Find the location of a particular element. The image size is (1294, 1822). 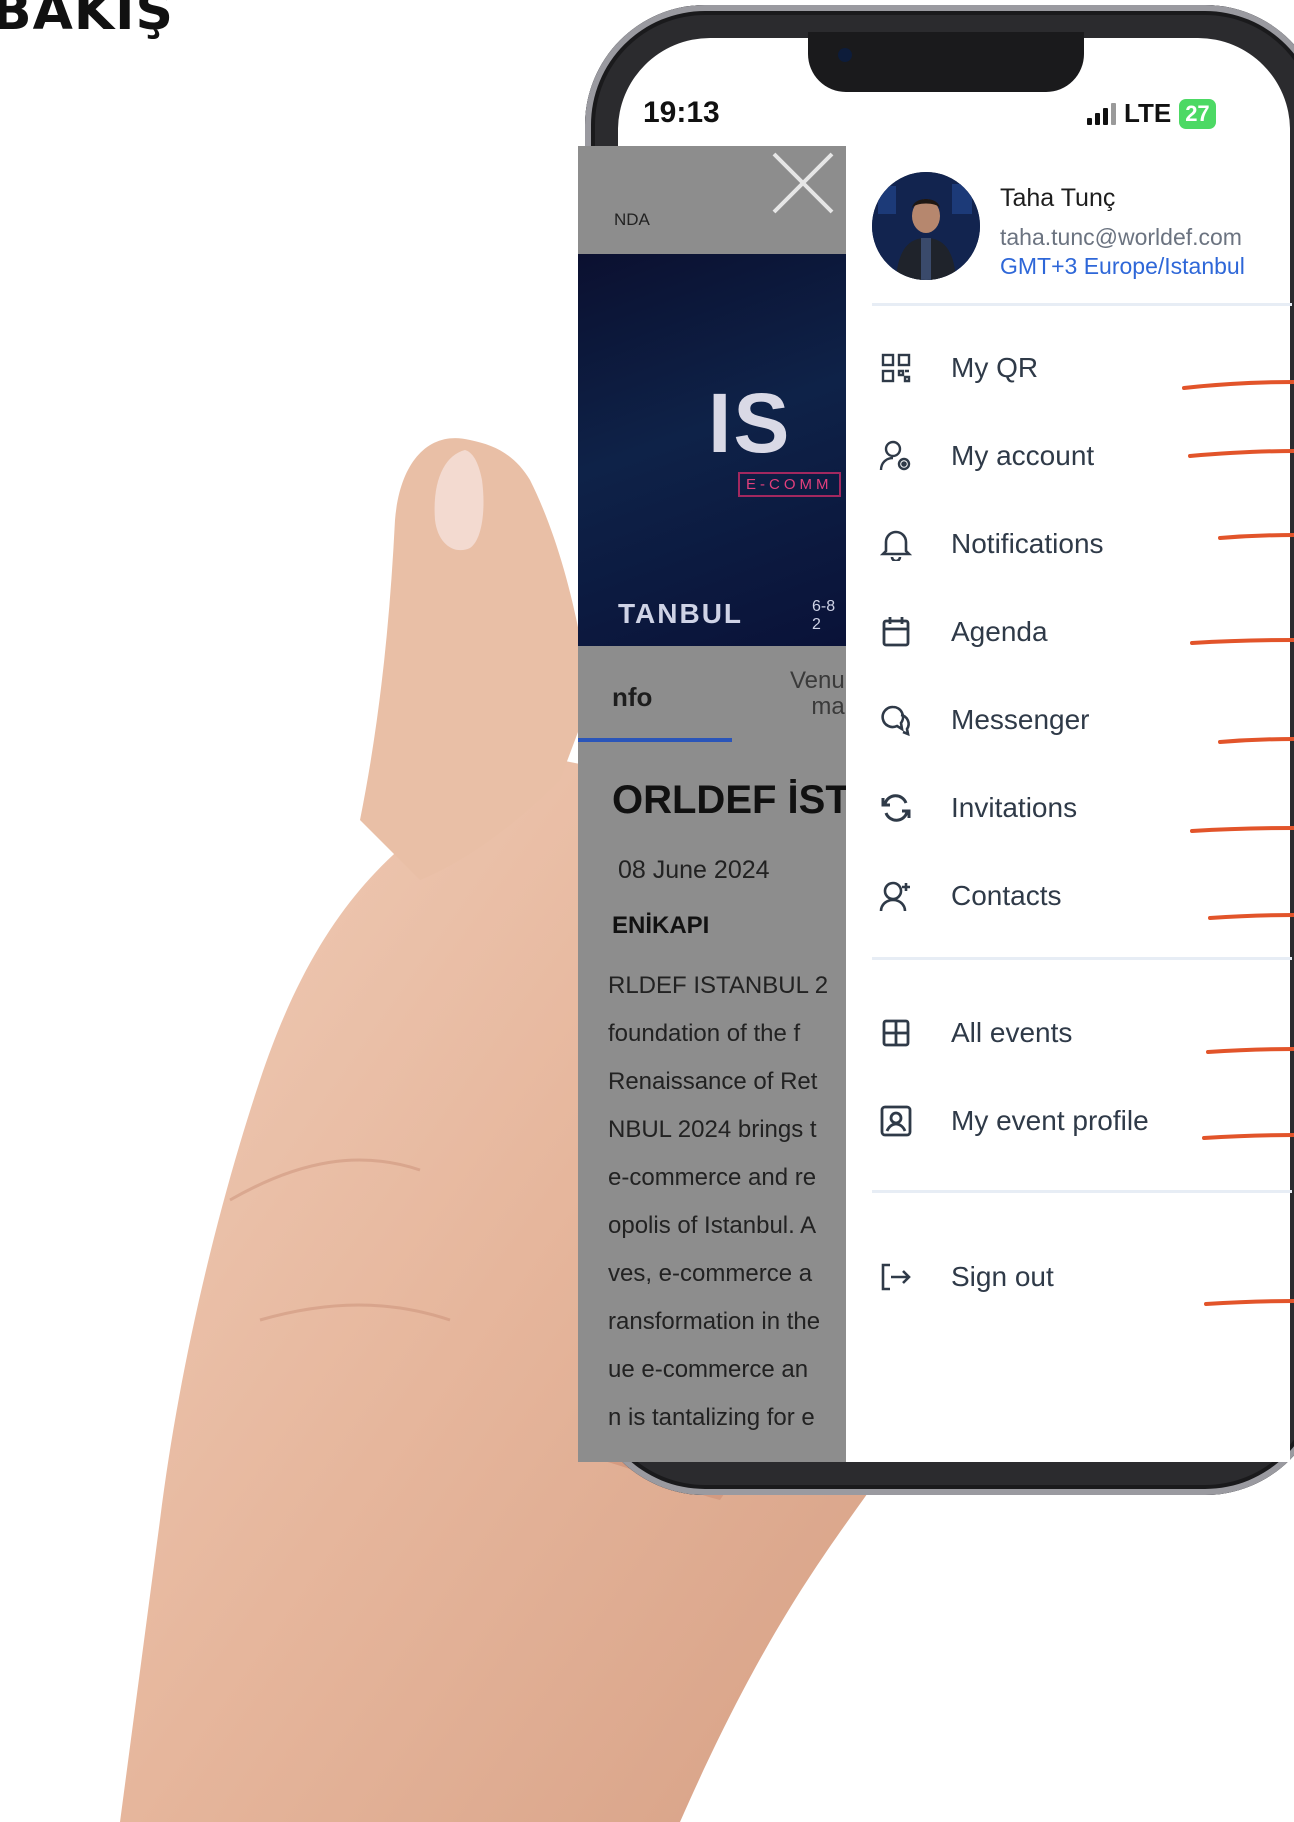

event-venue: ENİKAPI is located at coordinates (661, 925).